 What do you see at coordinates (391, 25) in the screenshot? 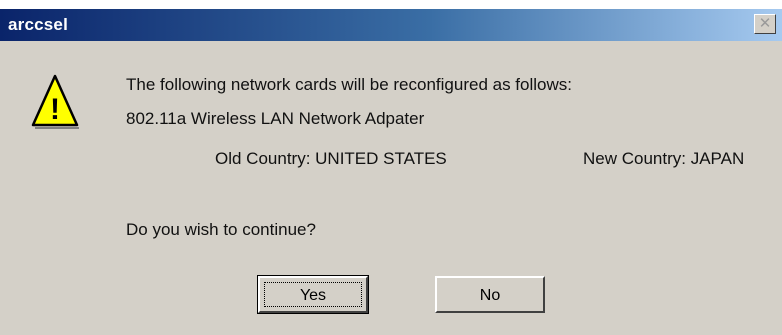
I see `title-bar: arccsel ✕` at bounding box center [391, 25].